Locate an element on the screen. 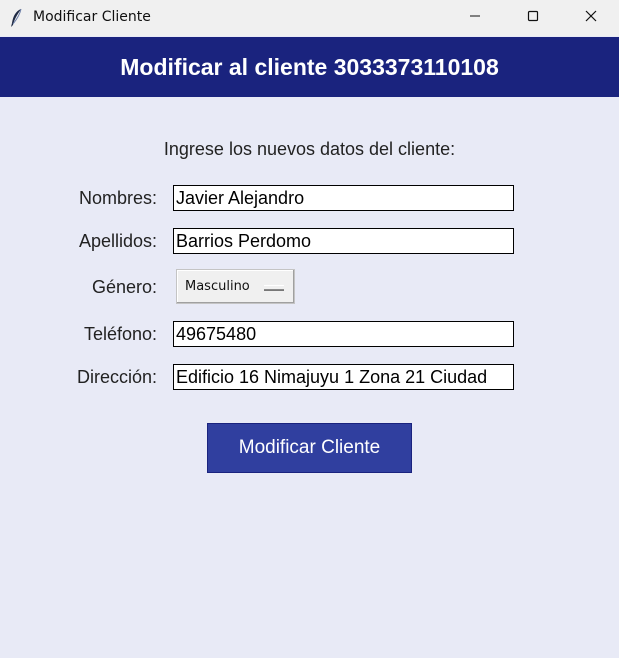 Image resolution: width=619 pixels, height=658 pixels. form-subtitle: Ingrese los nuevos datos del cliente: is located at coordinates (309, 149).